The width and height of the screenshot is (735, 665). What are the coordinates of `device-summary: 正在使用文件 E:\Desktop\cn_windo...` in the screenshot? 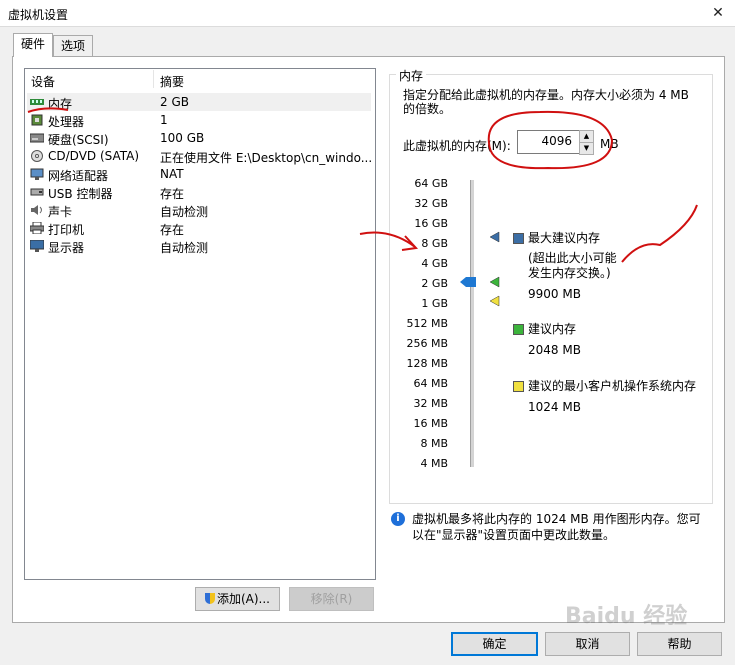 It's located at (266, 158).